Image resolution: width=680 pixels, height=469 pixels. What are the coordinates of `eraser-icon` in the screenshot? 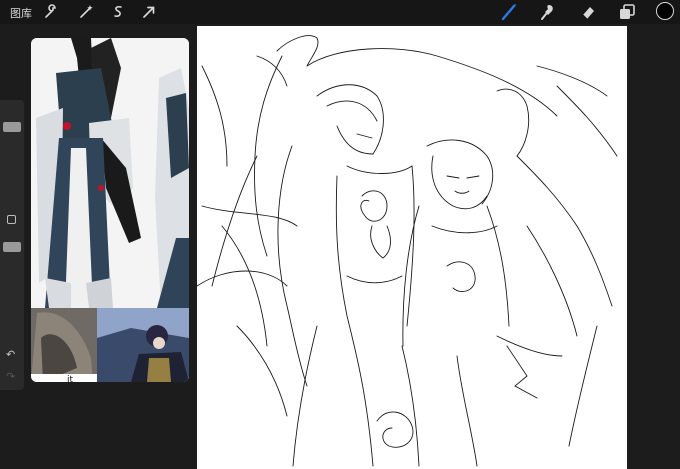 It's located at (588, 12).